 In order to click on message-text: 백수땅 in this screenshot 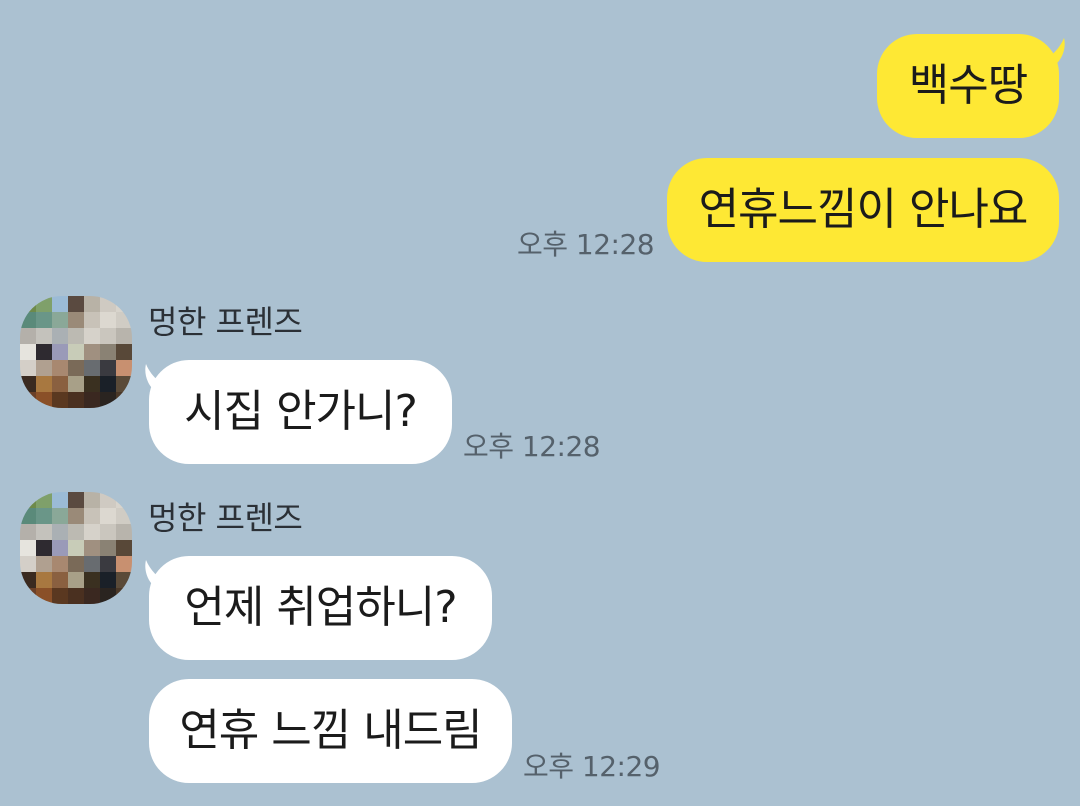, I will do `click(968, 85)`.